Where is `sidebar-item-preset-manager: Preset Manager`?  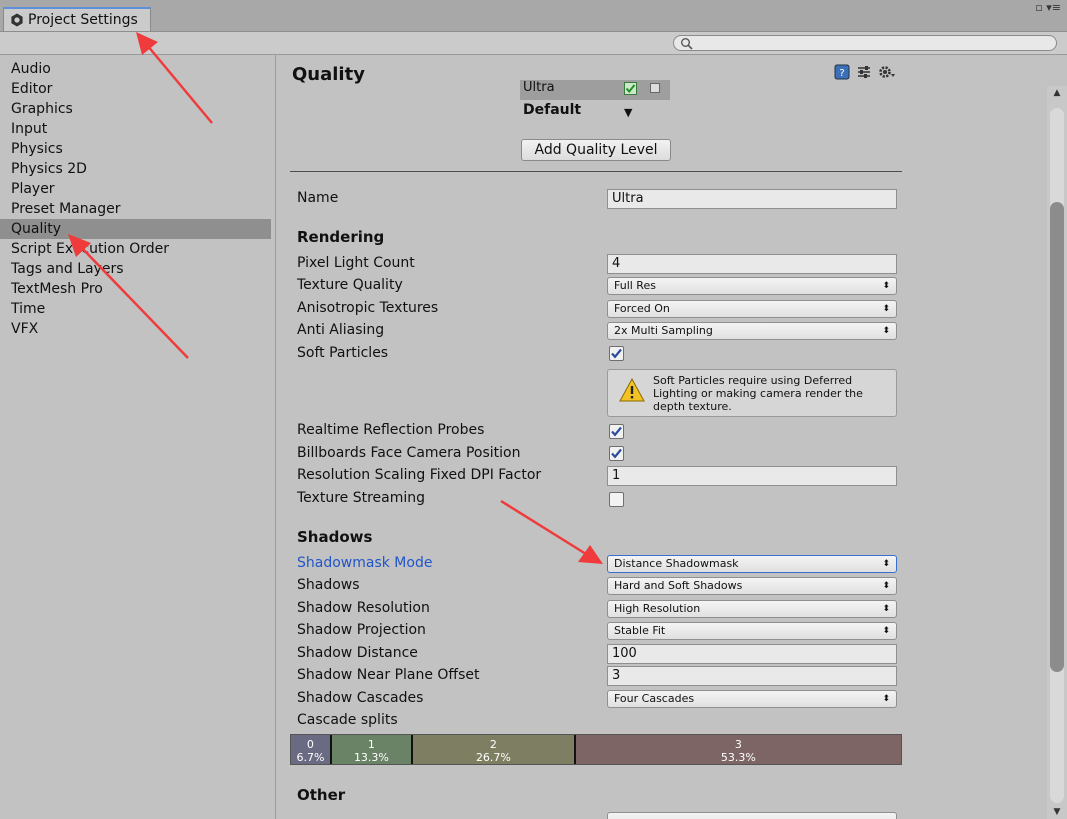 sidebar-item-preset-manager: Preset Manager is located at coordinates (135, 209).